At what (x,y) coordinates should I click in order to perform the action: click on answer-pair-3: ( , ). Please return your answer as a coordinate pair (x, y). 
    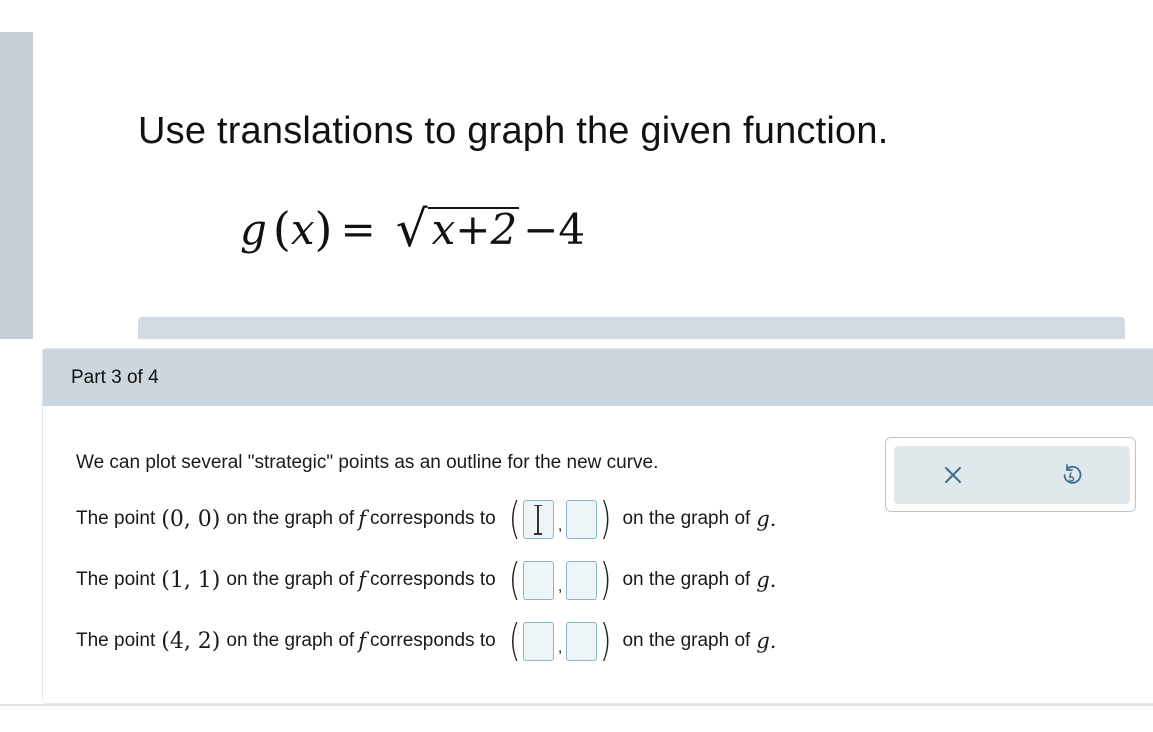
    Looking at the image, I should click on (560, 641).